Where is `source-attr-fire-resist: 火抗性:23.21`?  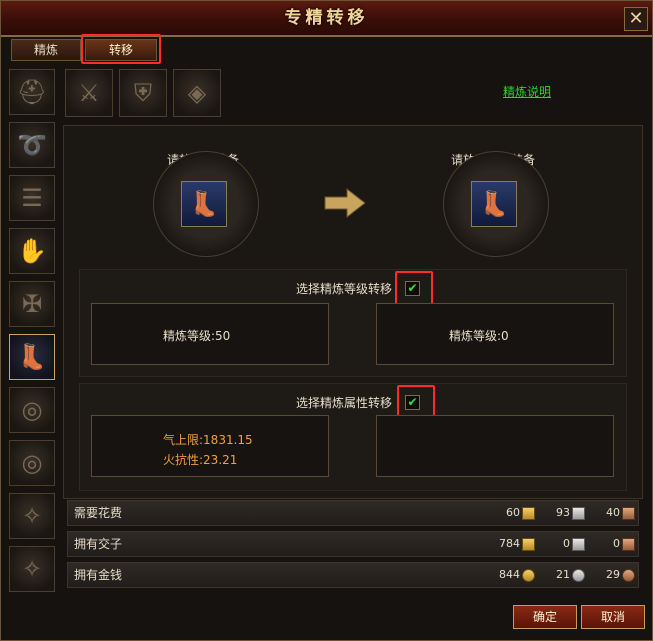
source-attr-fire-resist: 火抗性:23.21 is located at coordinates (200, 460).